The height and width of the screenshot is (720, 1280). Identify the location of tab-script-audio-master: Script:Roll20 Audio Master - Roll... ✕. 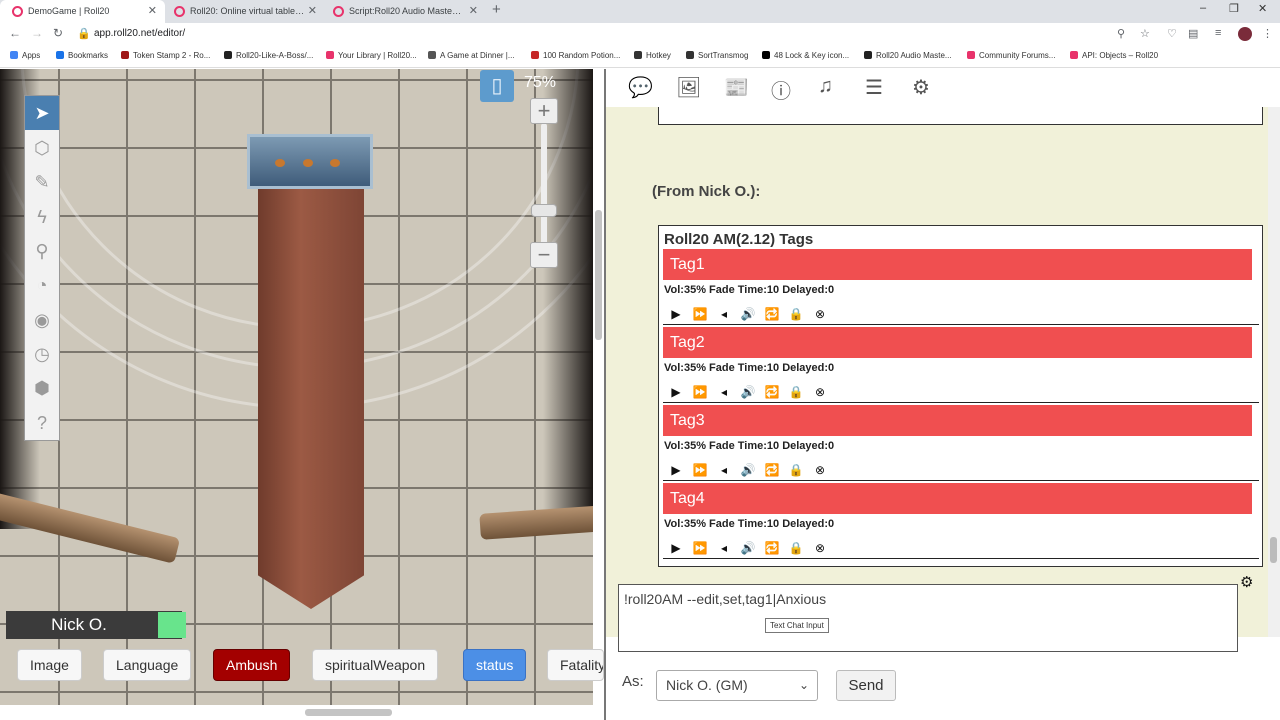
(403, 11).